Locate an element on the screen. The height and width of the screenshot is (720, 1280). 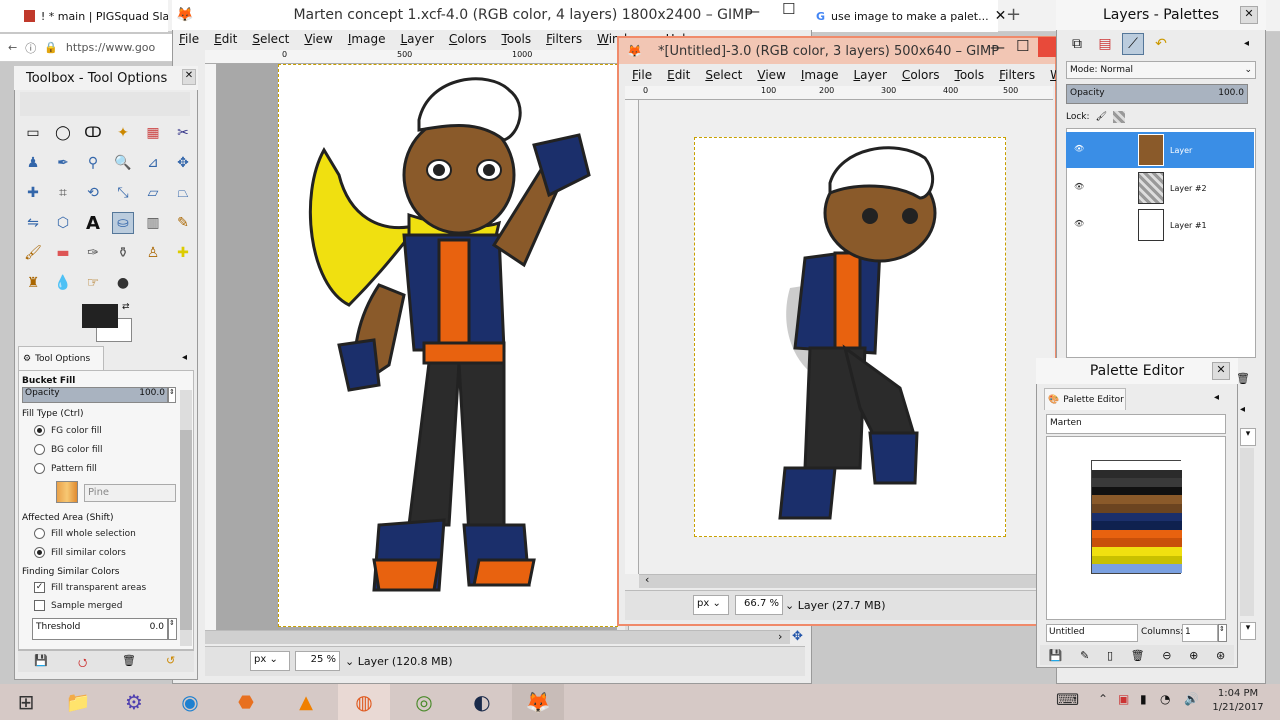
restore-options-icon: ⭯ is located at coordinates (82, 663).